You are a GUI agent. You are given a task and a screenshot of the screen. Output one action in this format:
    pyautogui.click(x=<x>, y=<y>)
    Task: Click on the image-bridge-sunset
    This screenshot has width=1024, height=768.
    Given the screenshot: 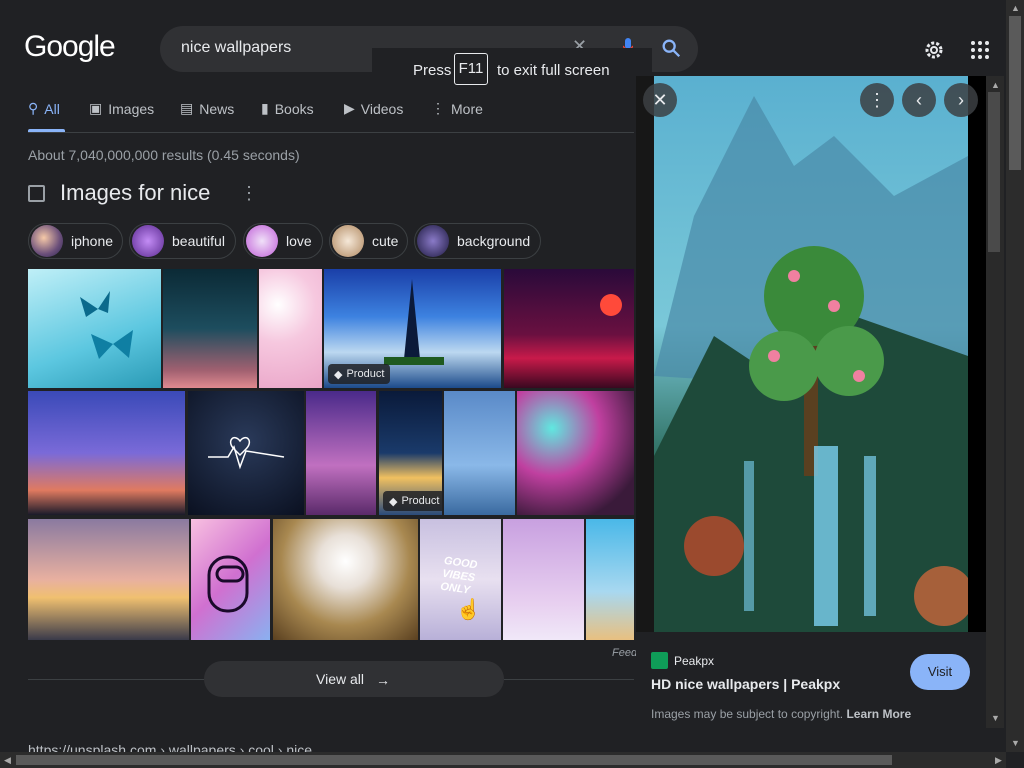 What is the action you would take?
    pyautogui.click(x=108, y=579)
    